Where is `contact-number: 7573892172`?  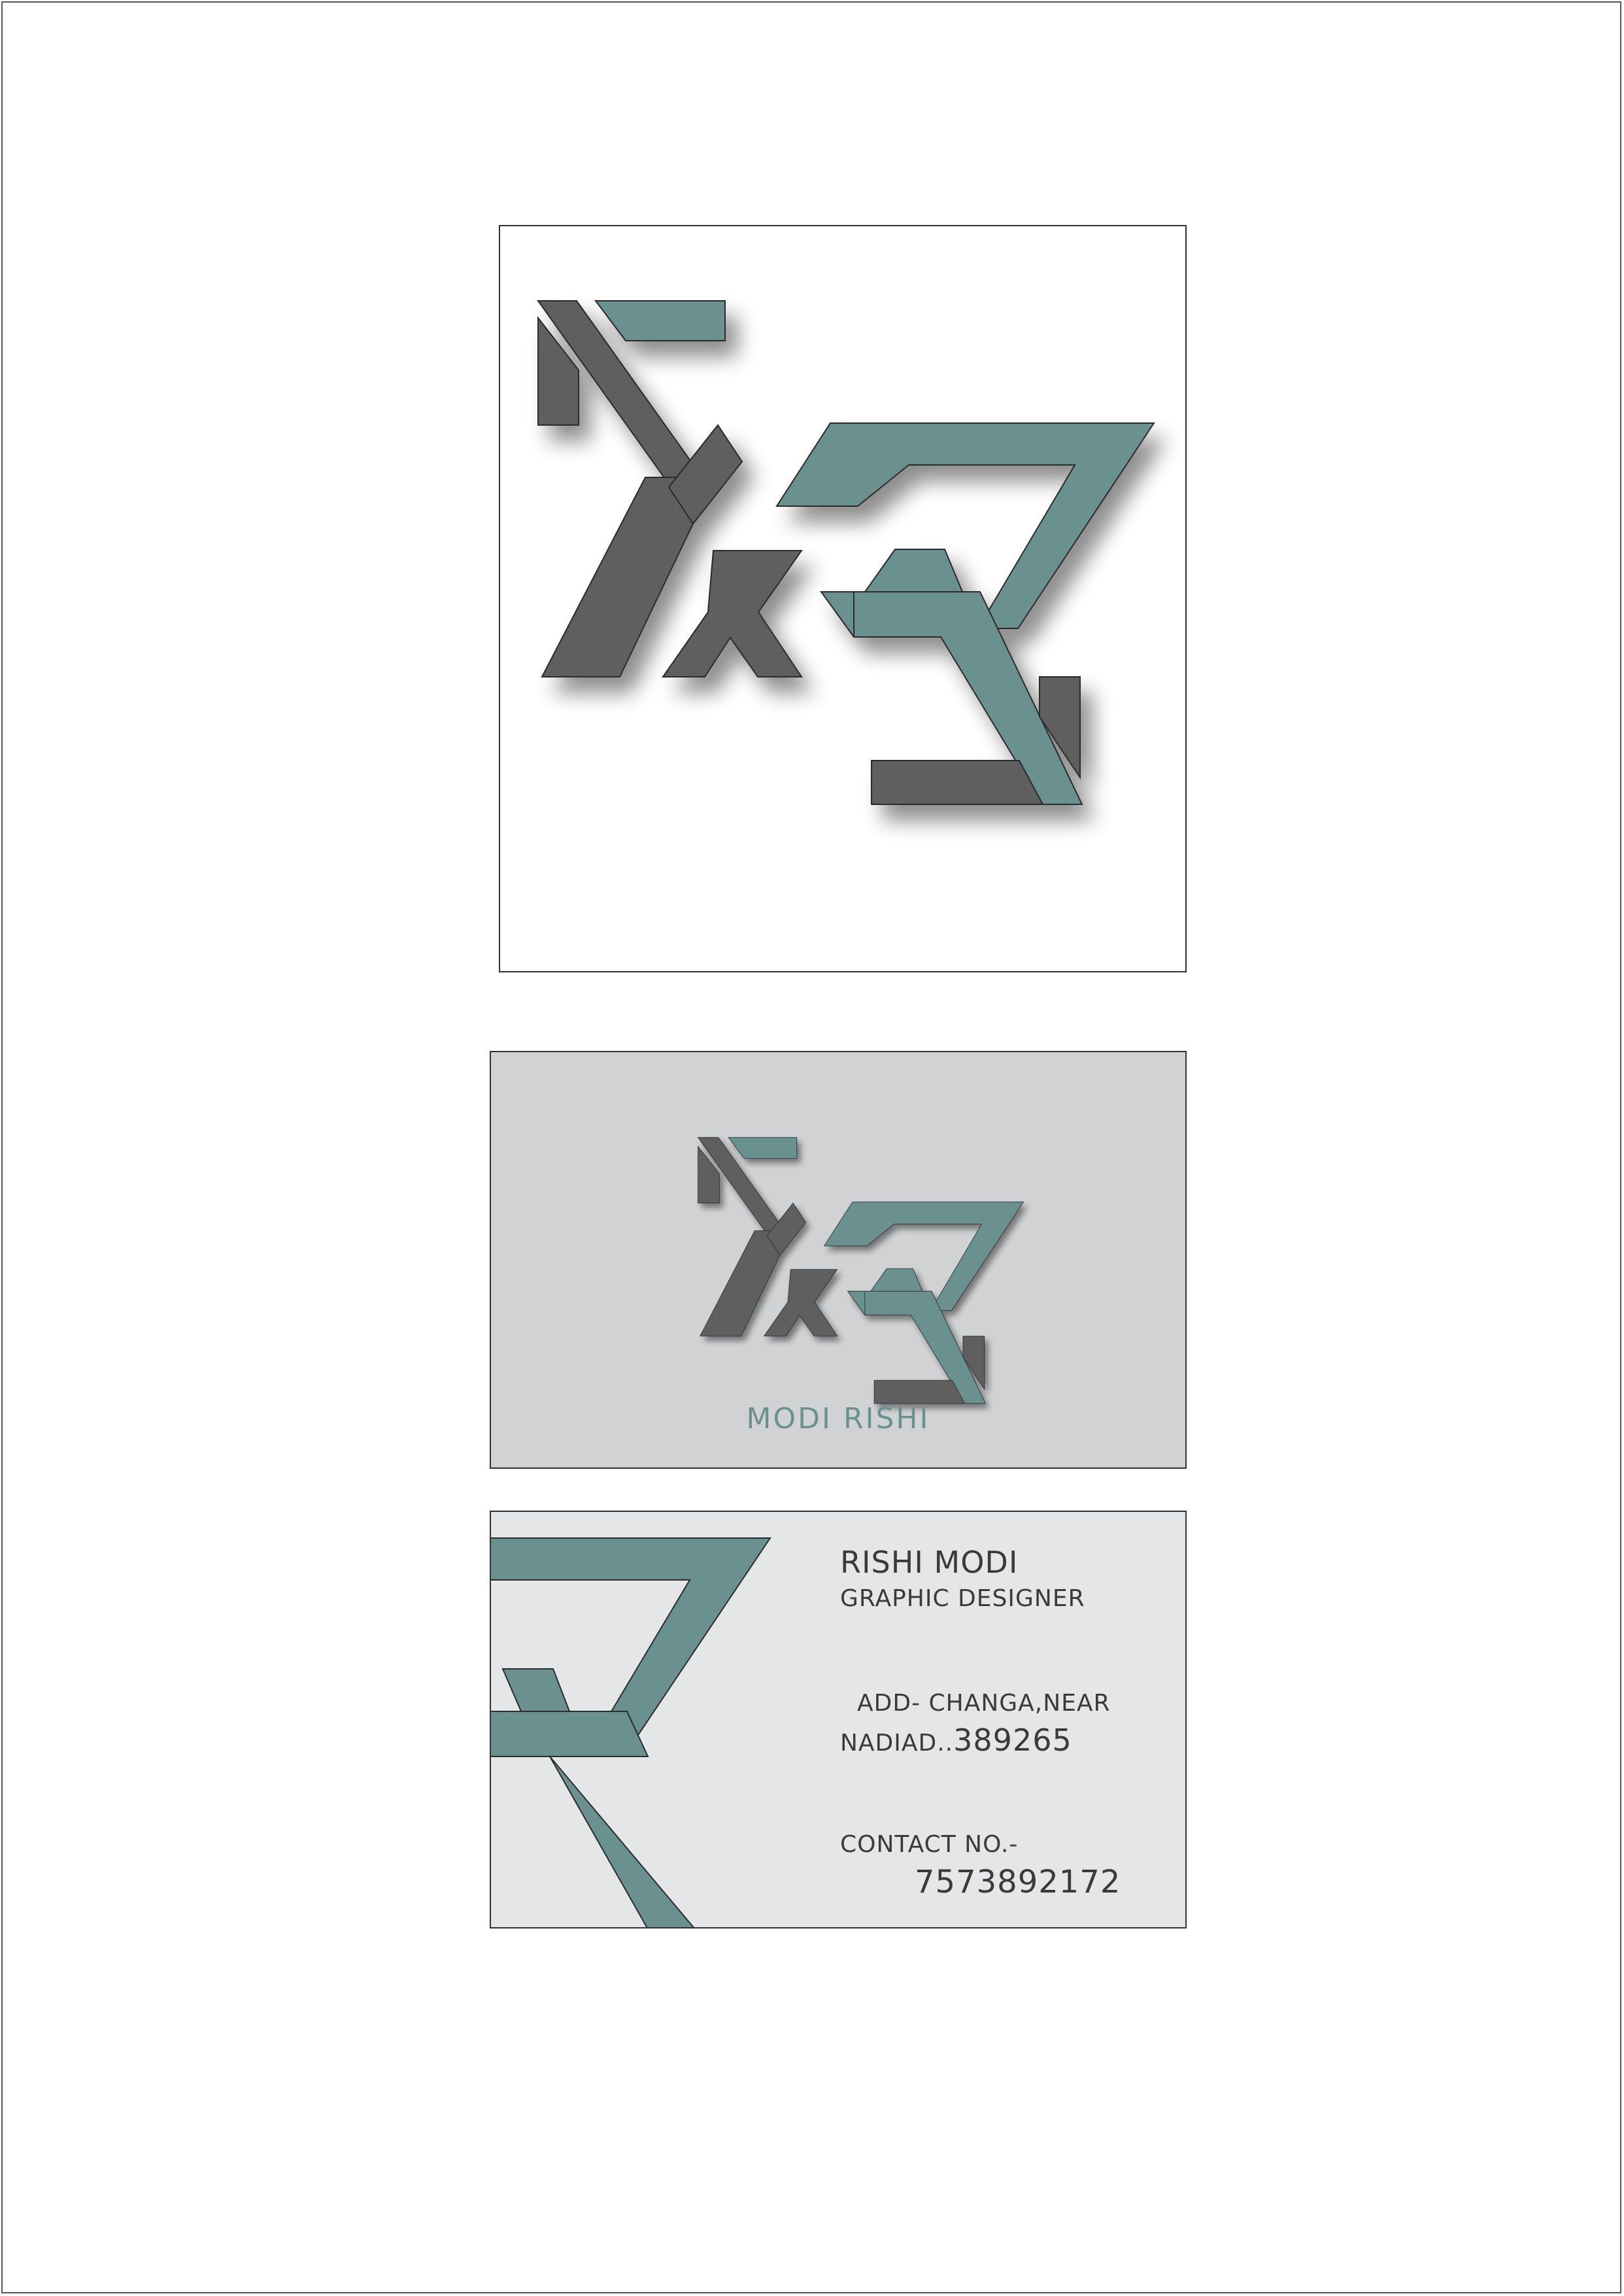
contact-number: 7573892172 is located at coordinates (1018, 1882).